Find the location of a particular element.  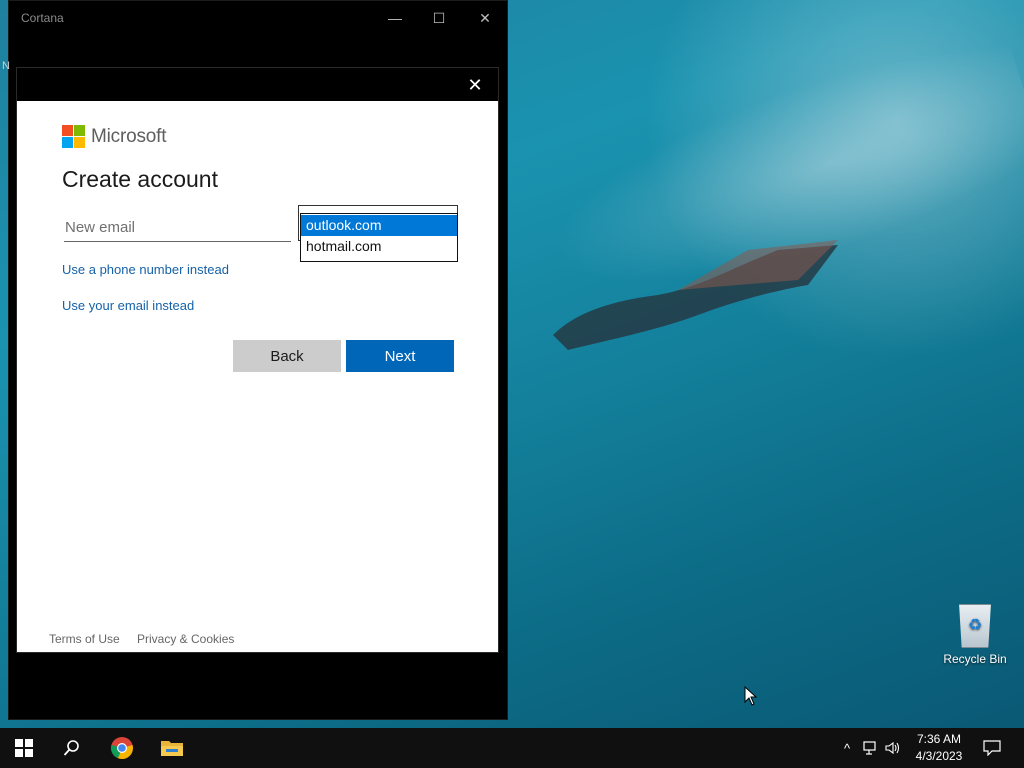

clock-time: 7:36 AM is located at coordinates (939, 739).